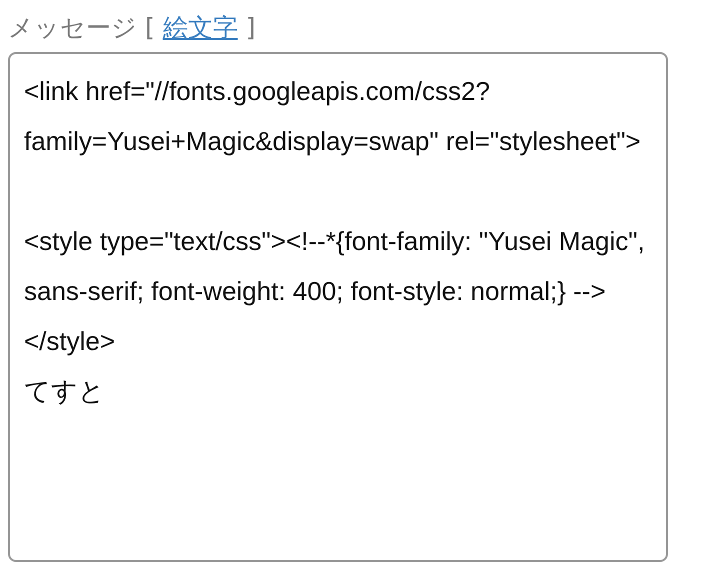 The height and width of the screenshot is (577, 710). What do you see at coordinates (72, 28) in the screenshot?
I see `field-label: メッセージ` at bounding box center [72, 28].